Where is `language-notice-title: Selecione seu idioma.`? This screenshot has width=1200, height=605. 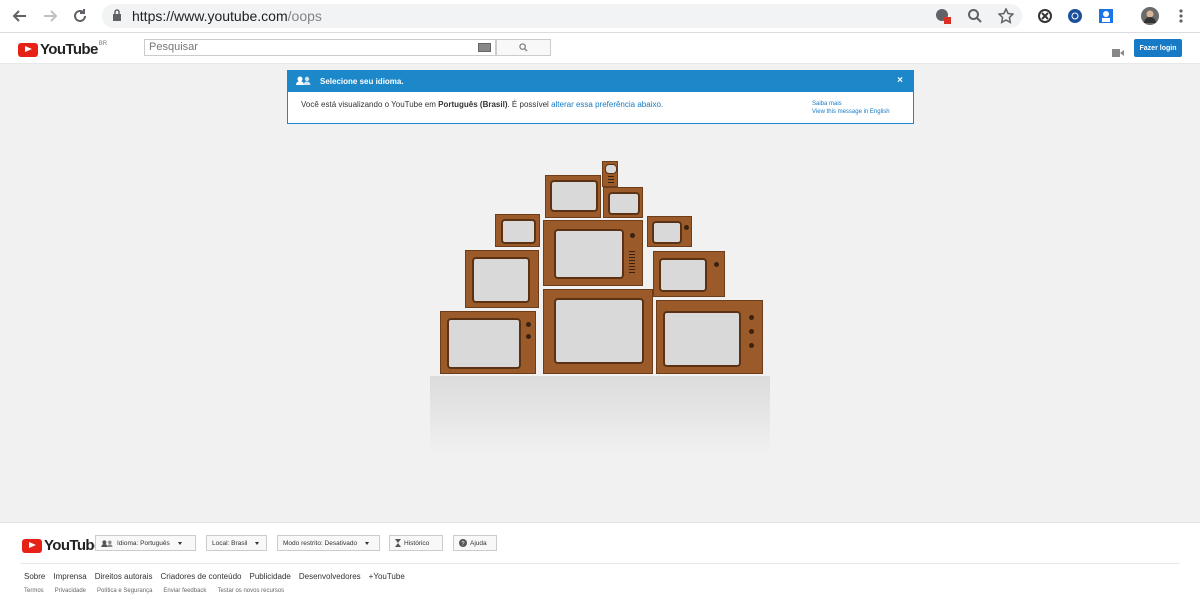 language-notice-title: Selecione seu idioma. is located at coordinates (362, 81).